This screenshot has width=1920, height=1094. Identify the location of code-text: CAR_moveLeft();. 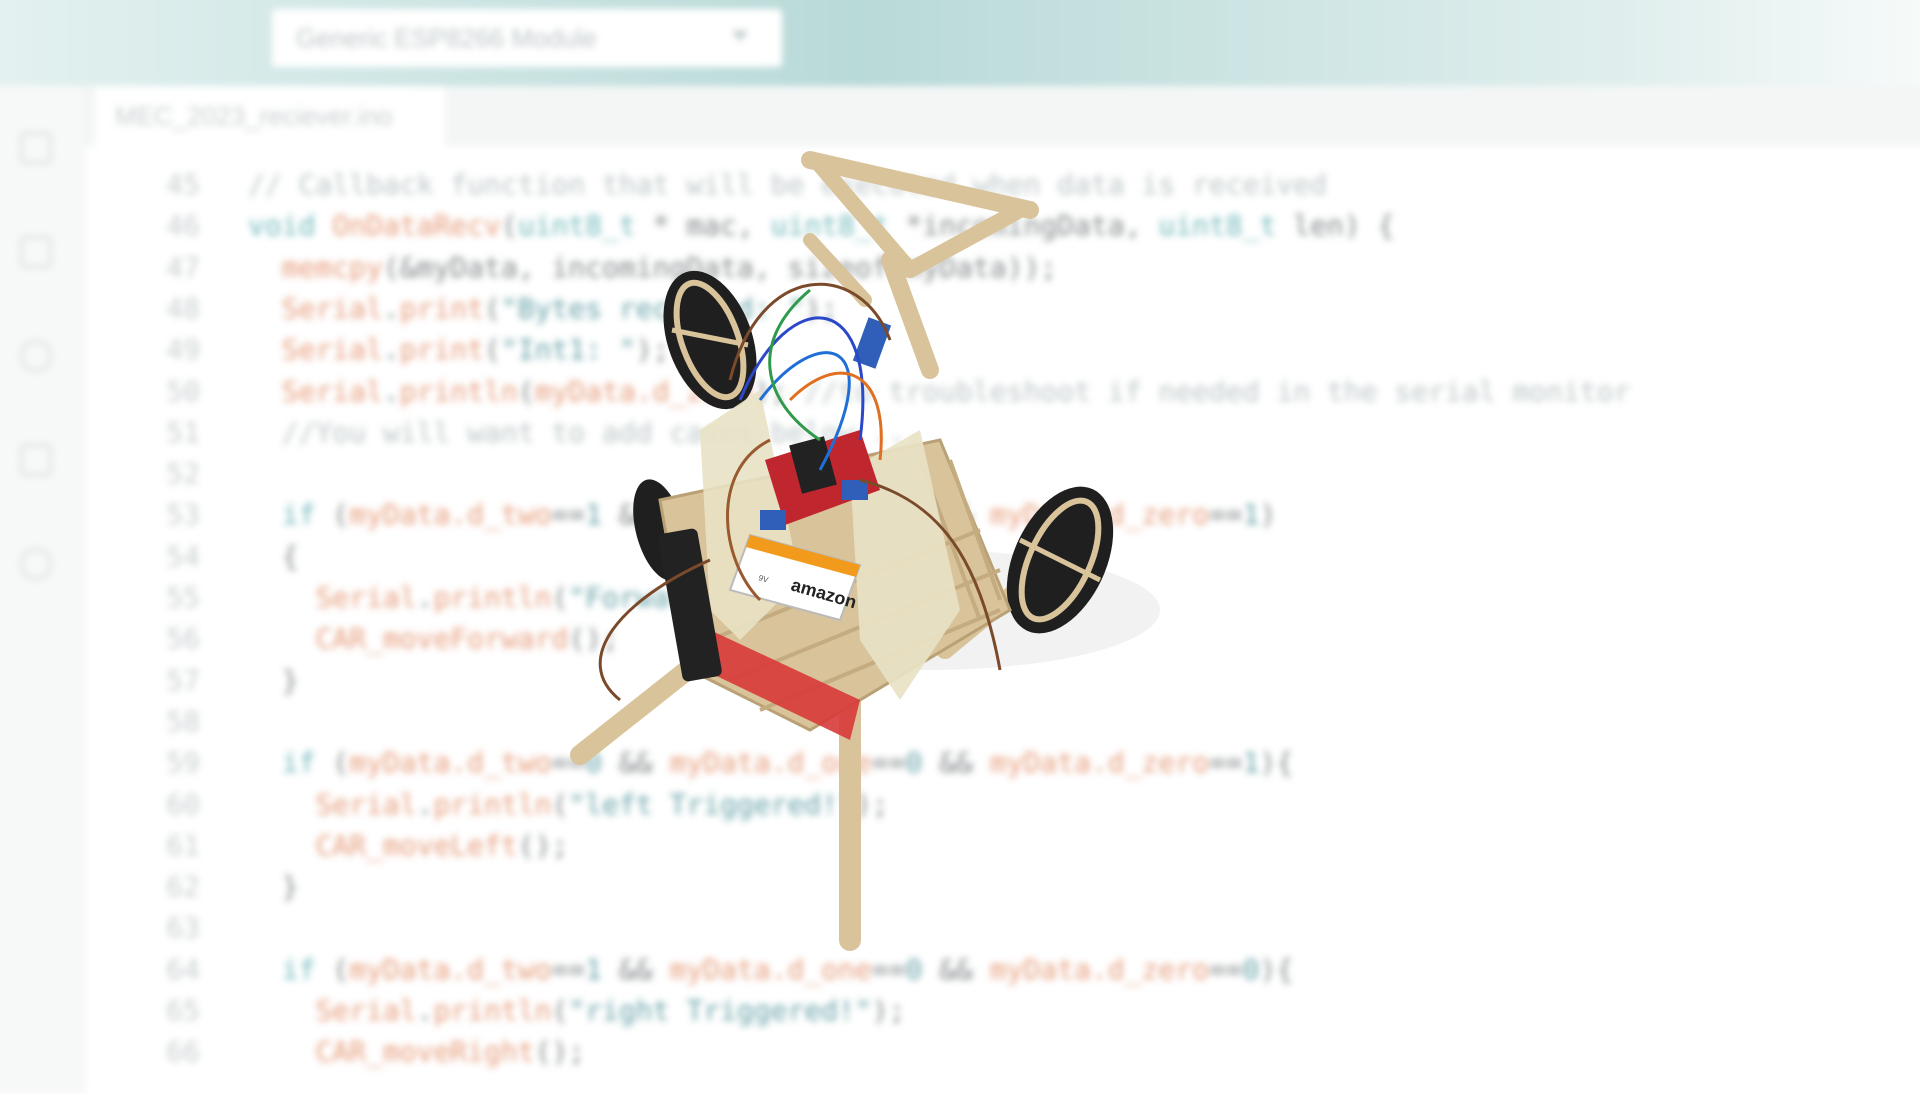
(408, 846).